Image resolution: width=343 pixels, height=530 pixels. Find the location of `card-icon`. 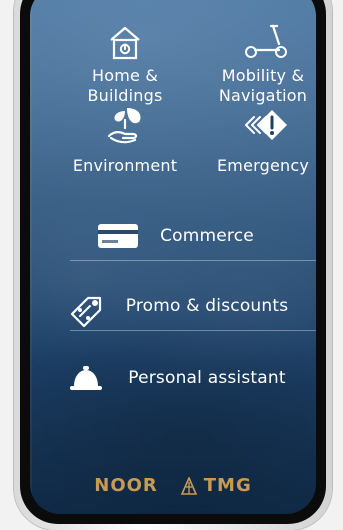

card-icon is located at coordinates (118, 236).